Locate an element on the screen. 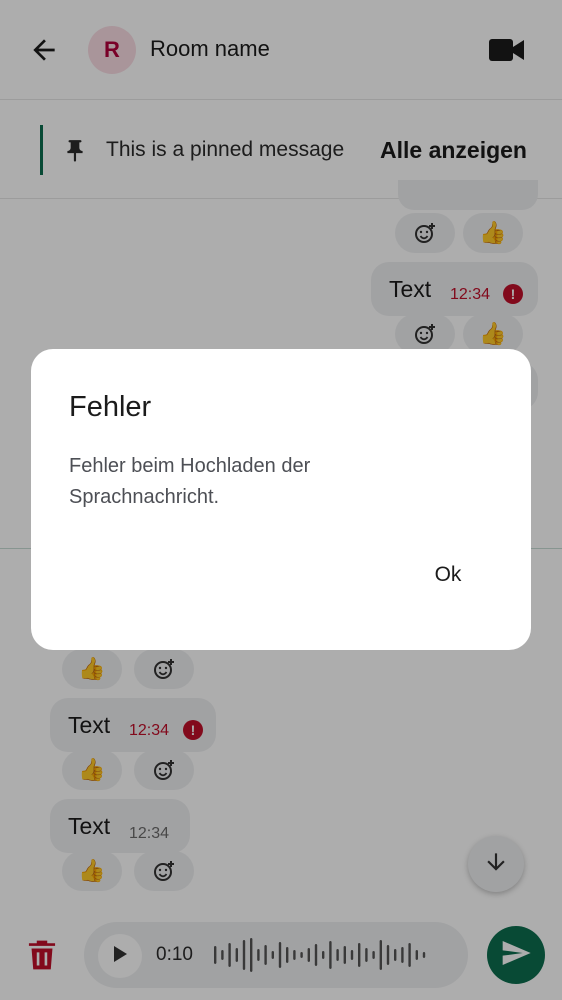  dialog-title: Fehler is located at coordinates (110, 407).